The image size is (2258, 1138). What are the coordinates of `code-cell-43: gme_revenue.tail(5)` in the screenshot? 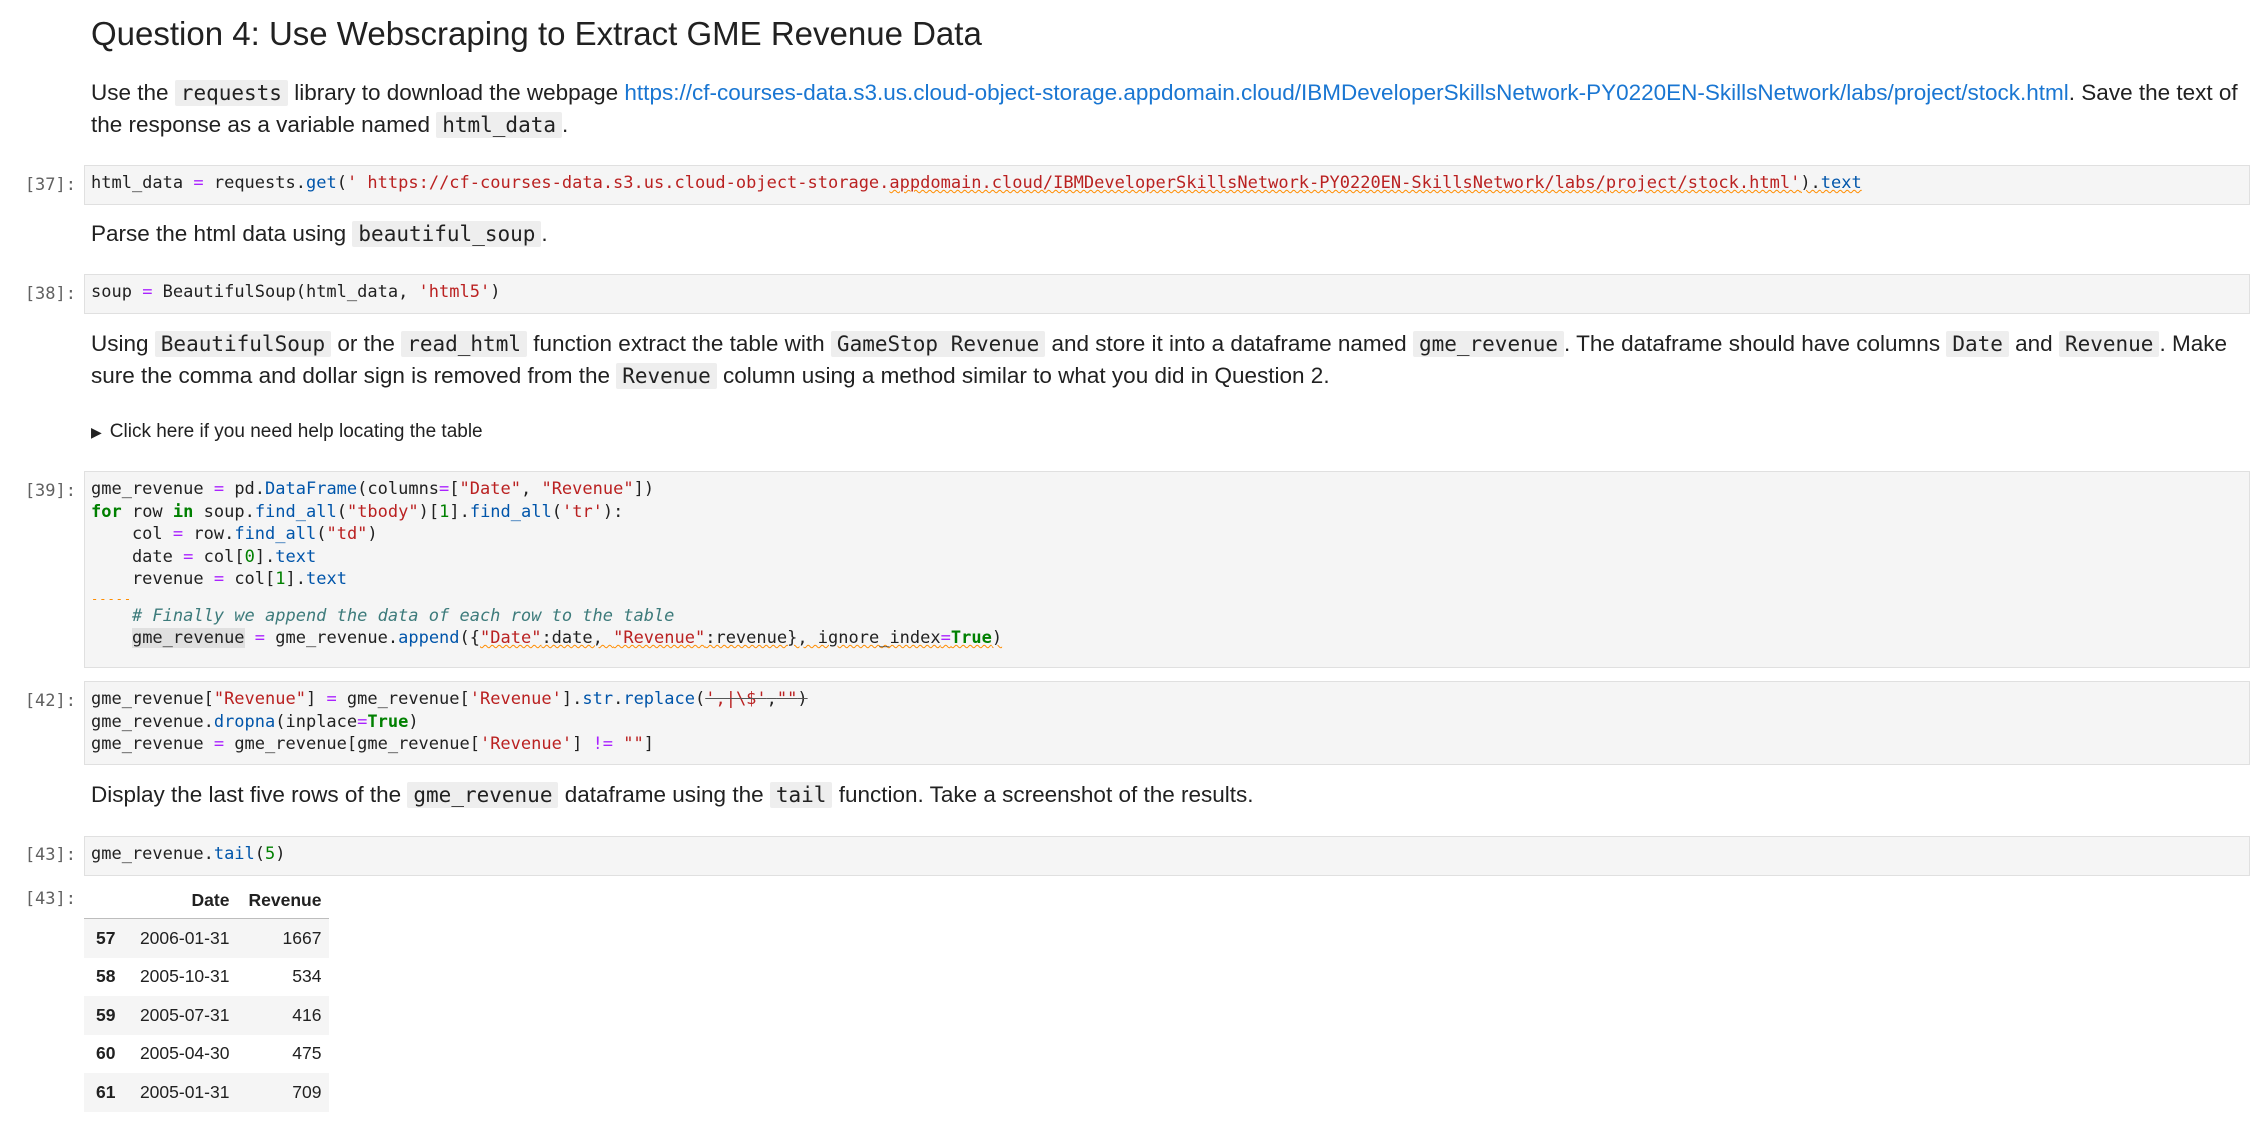 It's located at (1167, 856).